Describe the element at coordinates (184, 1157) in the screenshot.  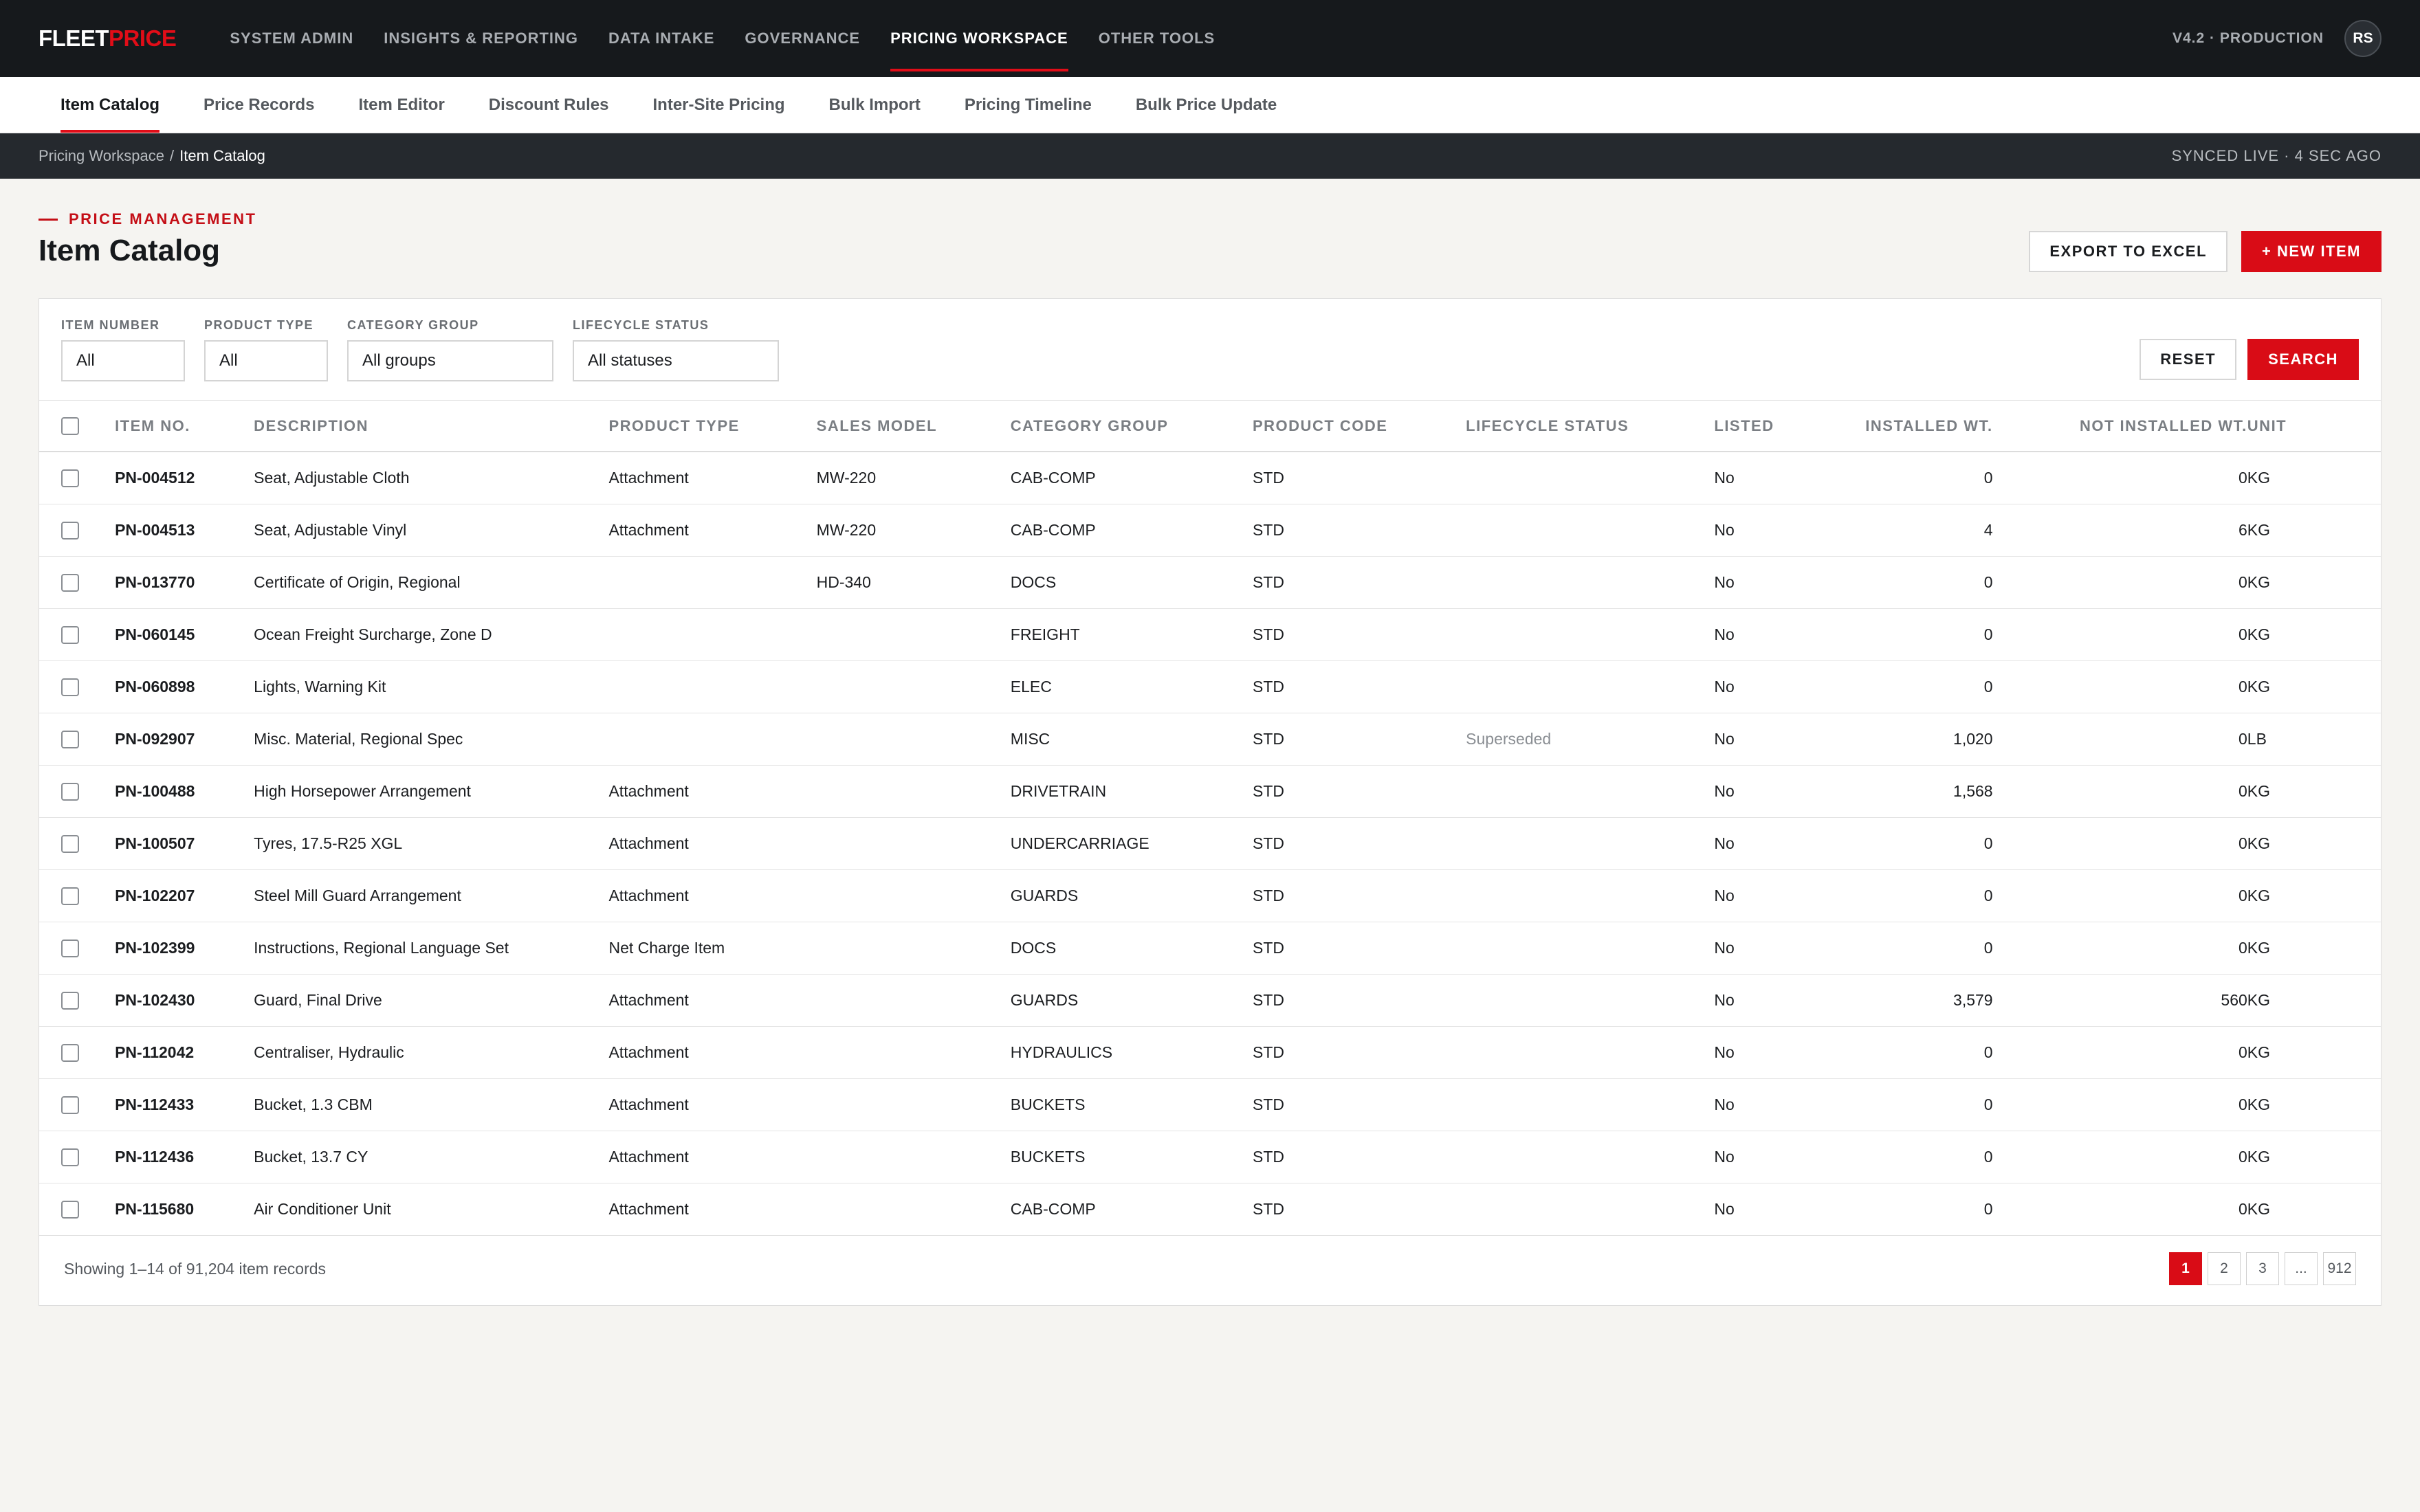
I see `item-number-cell: PN-112436` at that location.